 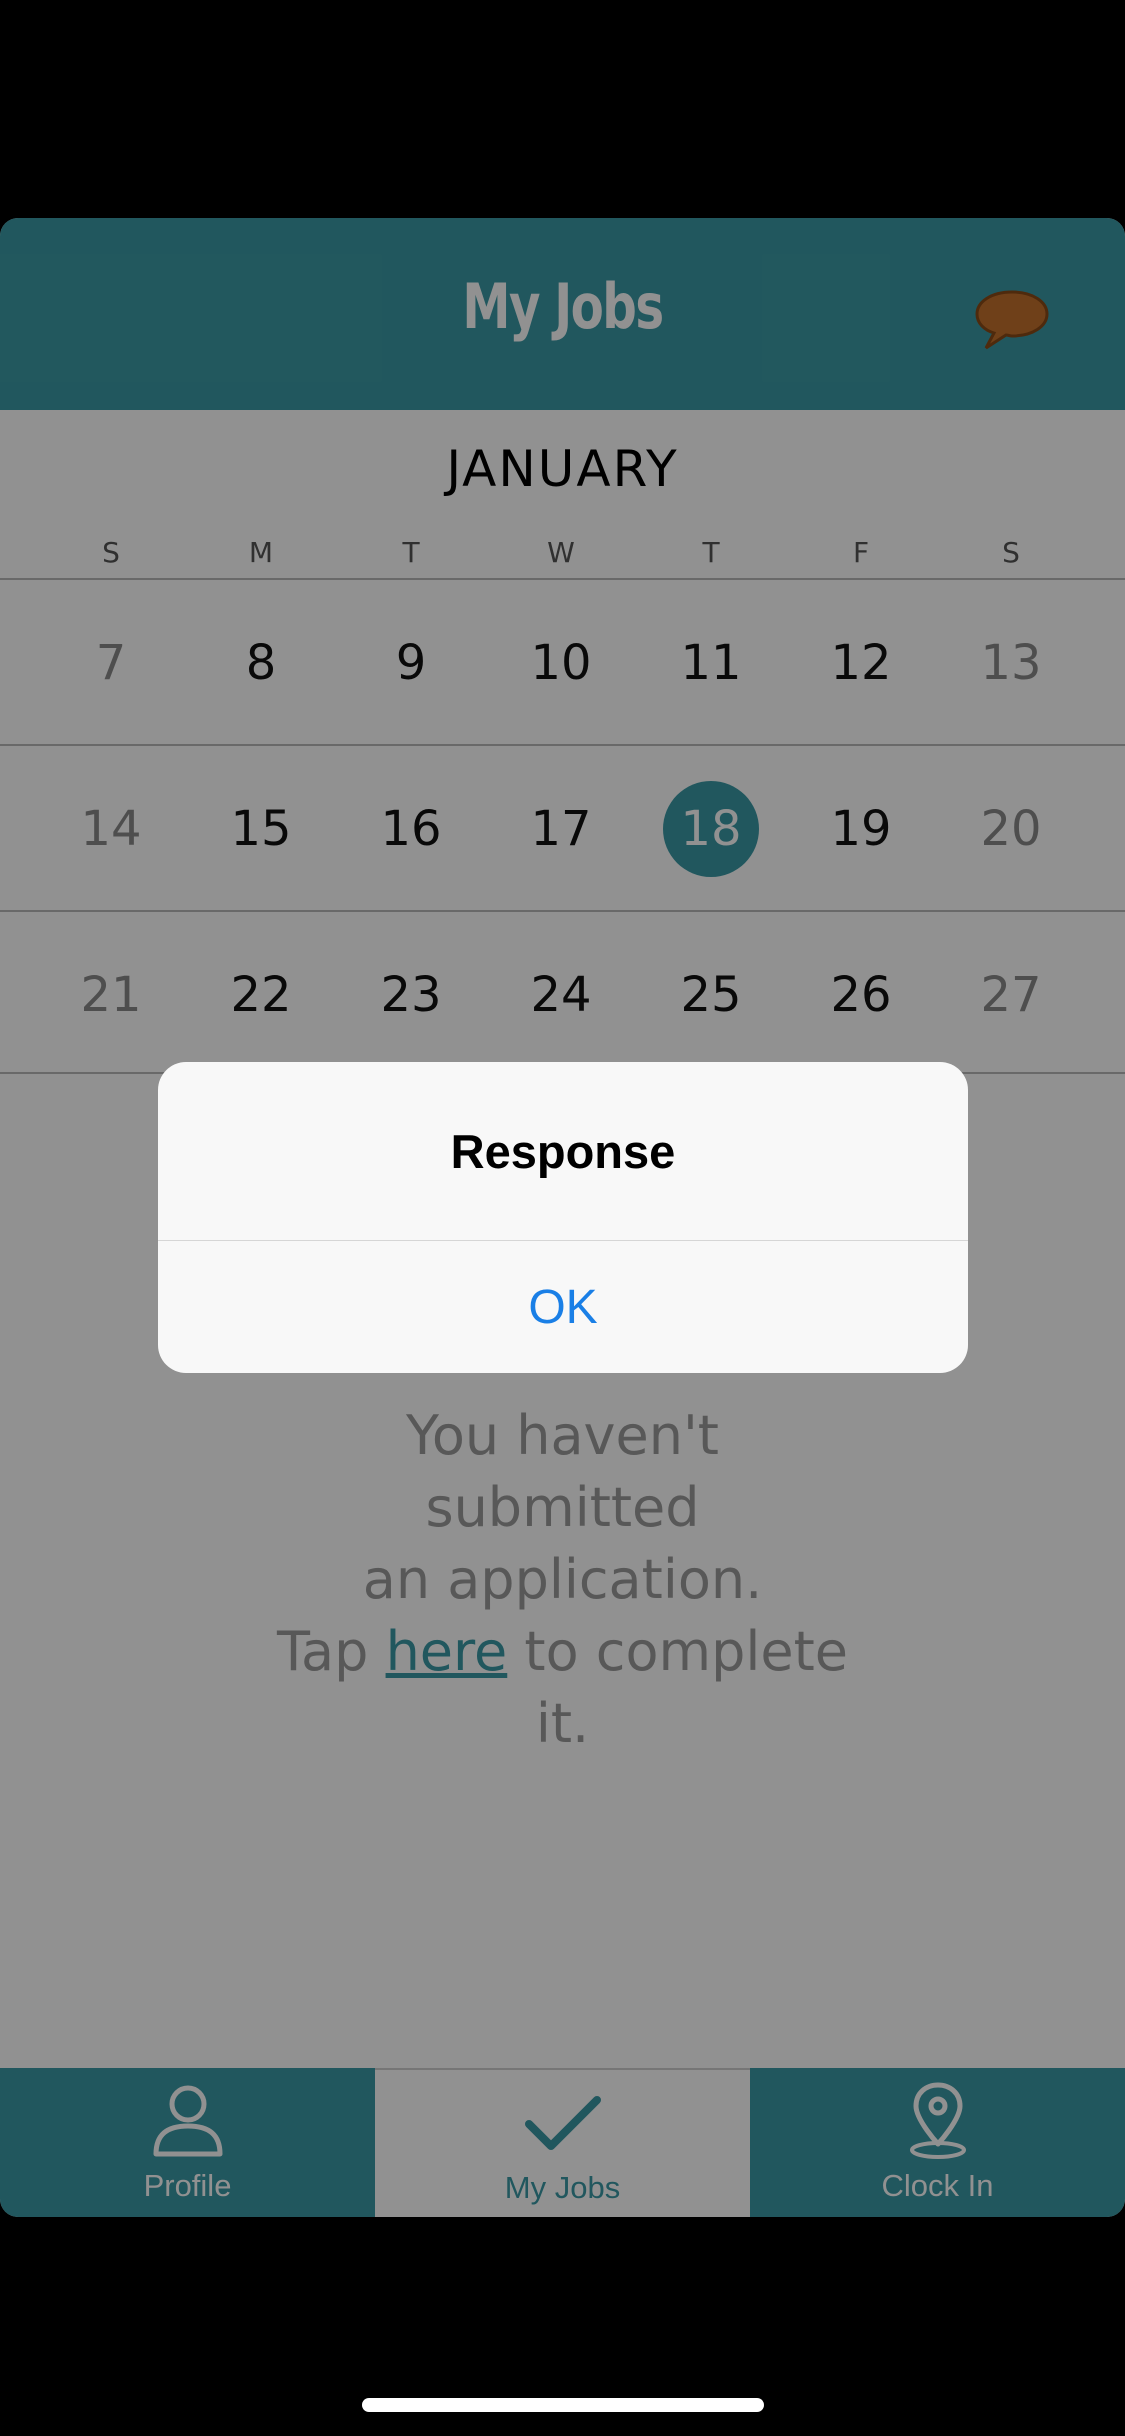 What do you see at coordinates (563, 2405) in the screenshot?
I see `home-indicator` at bounding box center [563, 2405].